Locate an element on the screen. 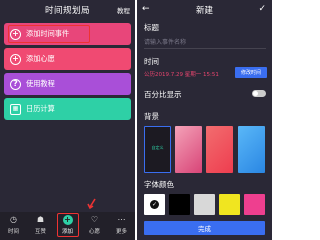  heart-icon: ♡ is located at coordinates (94, 219).